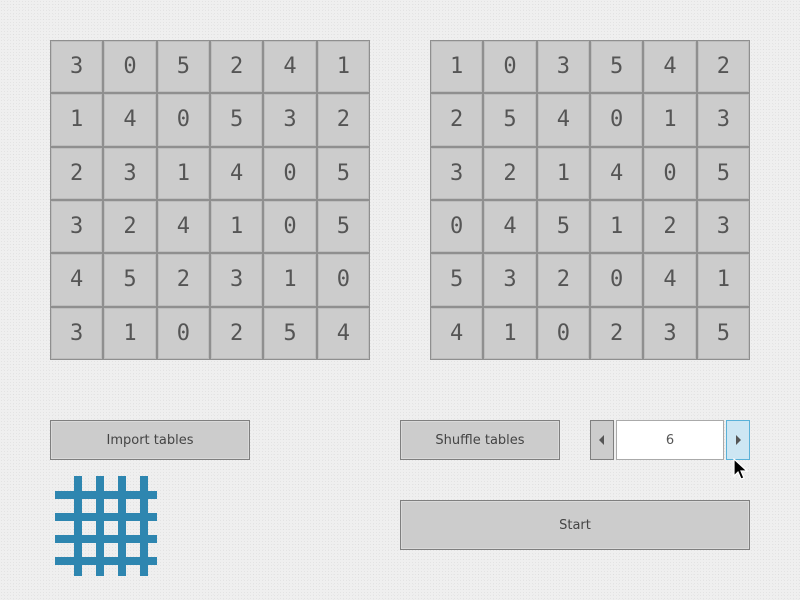 This screenshot has height=600, width=800. I want to click on decrement-button, so click(602, 440).